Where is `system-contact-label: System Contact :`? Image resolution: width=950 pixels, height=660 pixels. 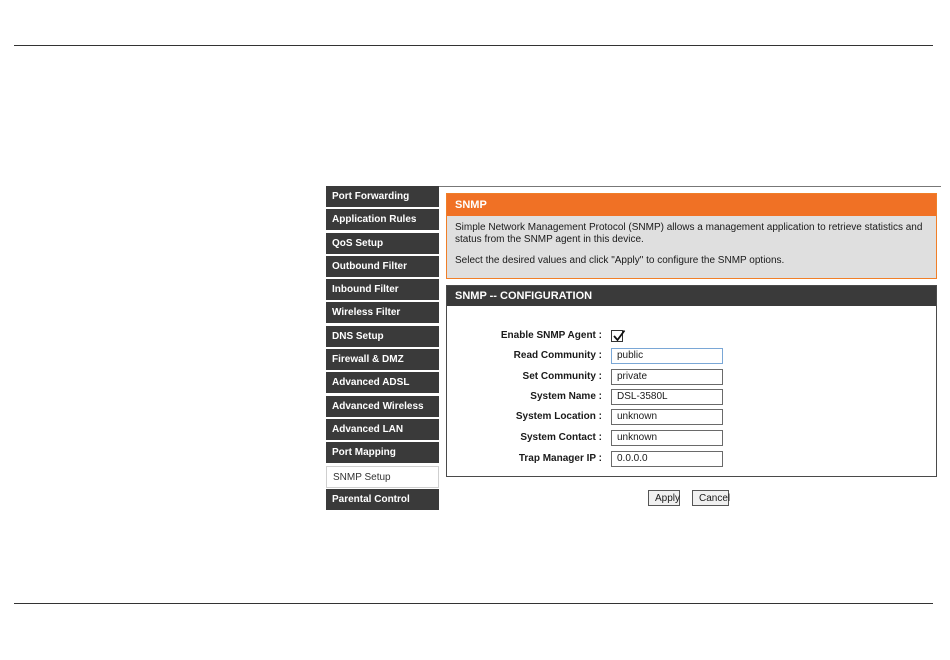
system-contact-label: System Contact : is located at coordinates (561, 437).